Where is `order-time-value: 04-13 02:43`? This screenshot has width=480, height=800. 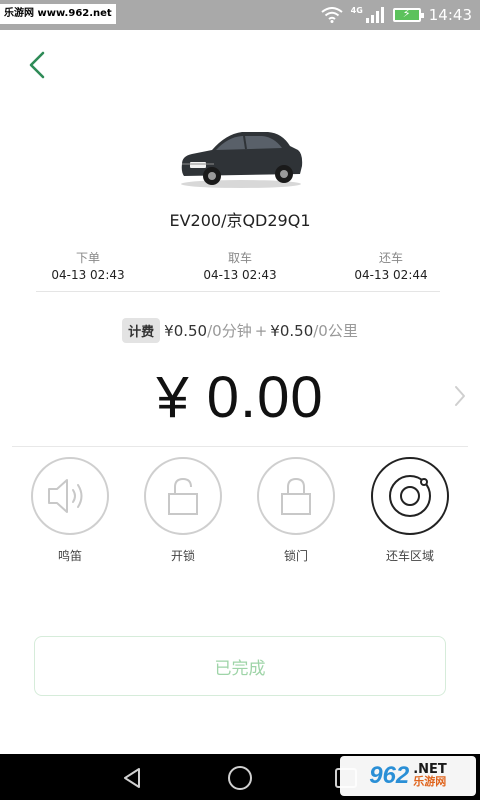 order-time-value: 04-13 02:43 is located at coordinates (88, 275).